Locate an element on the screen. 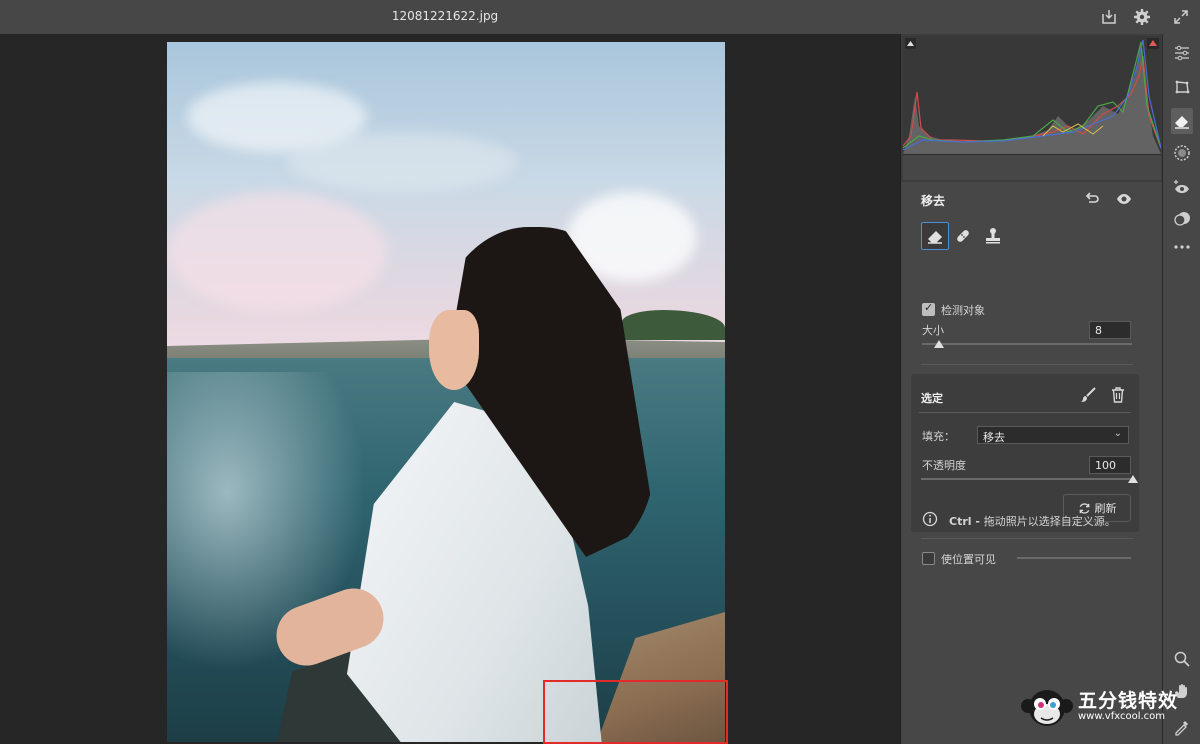  right-toolbar is located at coordinates (1181, 389).